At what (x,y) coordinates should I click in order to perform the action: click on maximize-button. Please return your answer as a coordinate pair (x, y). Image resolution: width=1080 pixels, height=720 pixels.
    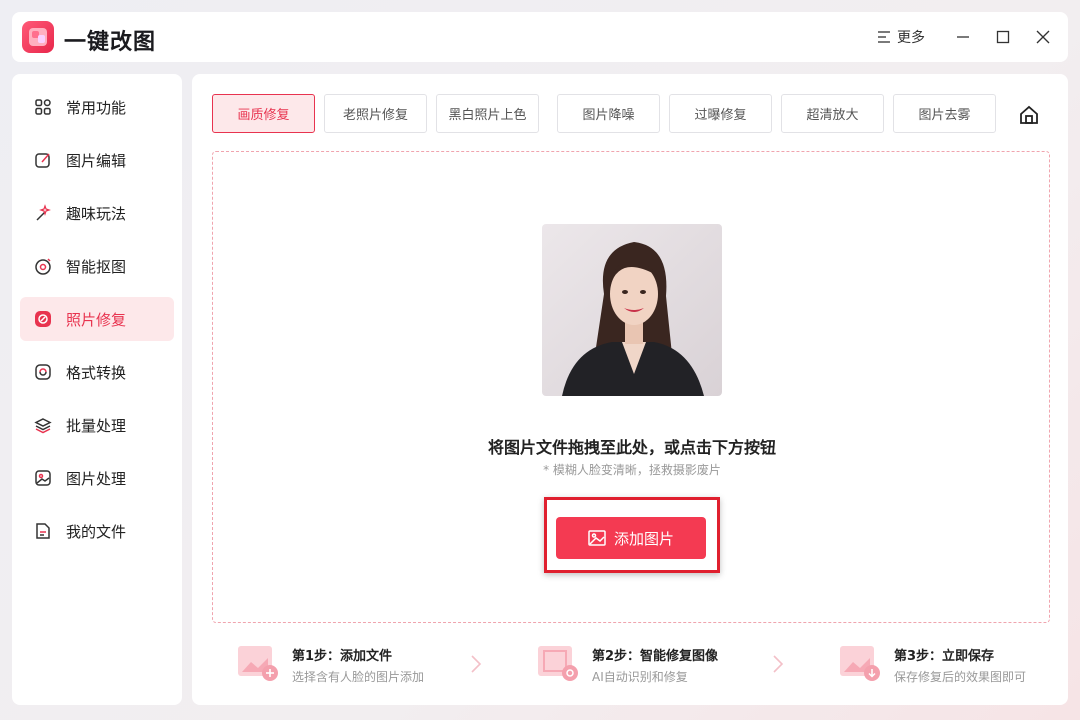
    Looking at the image, I should click on (1003, 37).